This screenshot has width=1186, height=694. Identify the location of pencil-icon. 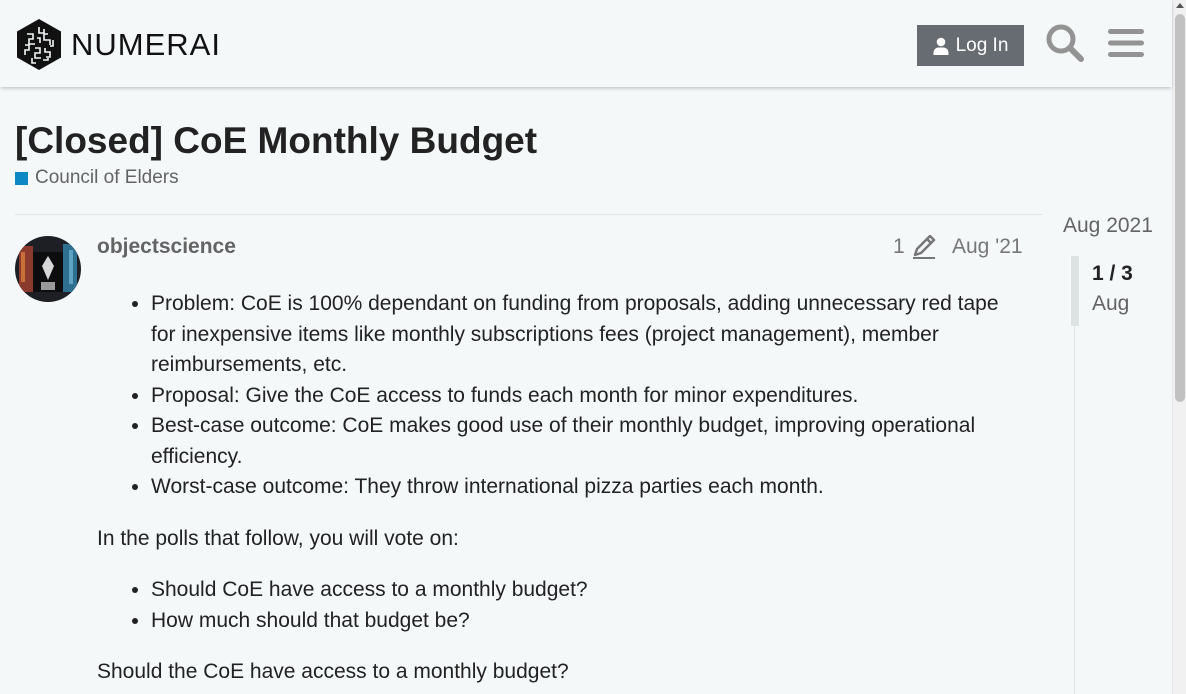
(923, 247).